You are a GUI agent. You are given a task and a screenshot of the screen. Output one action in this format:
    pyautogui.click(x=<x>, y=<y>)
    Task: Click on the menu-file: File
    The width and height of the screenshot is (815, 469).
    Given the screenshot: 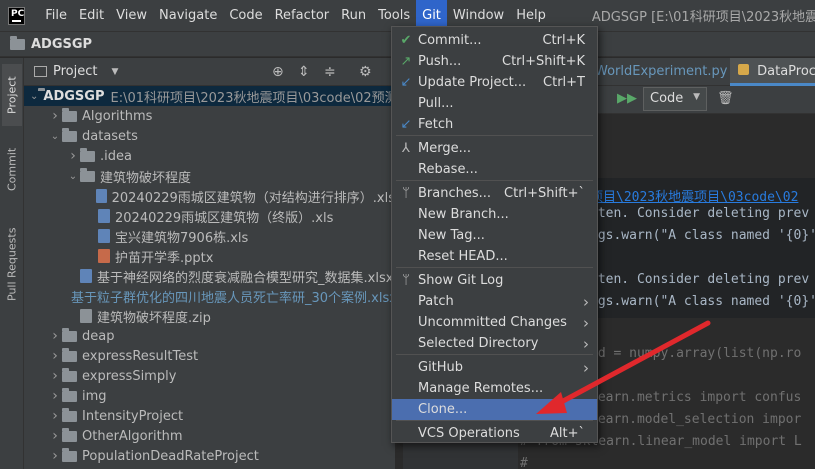 What is the action you would take?
    pyautogui.click(x=56, y=15)
    